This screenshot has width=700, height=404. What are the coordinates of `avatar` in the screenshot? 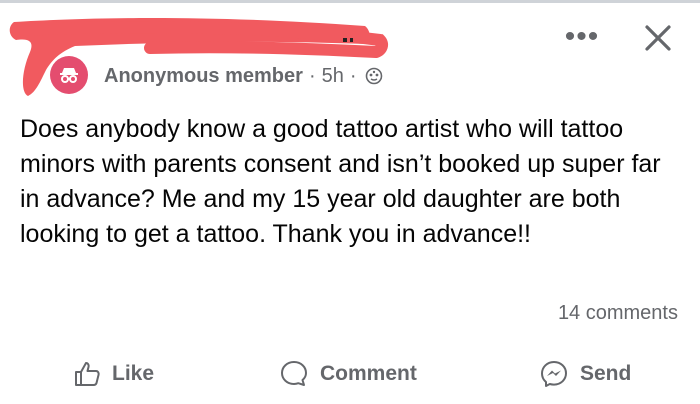 It's located at (69, 75).